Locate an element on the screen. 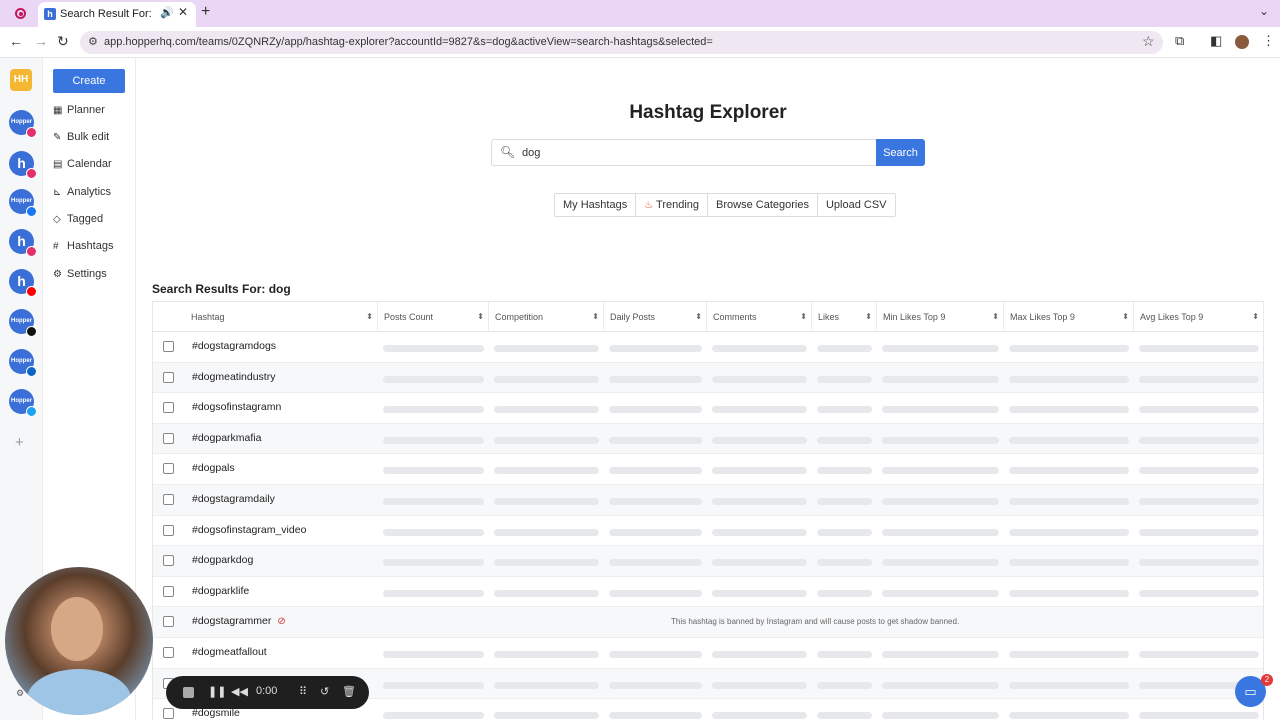 This screenshot has height=720, width=1280. new-tab-icon: + is located at coordinates (205, 12).